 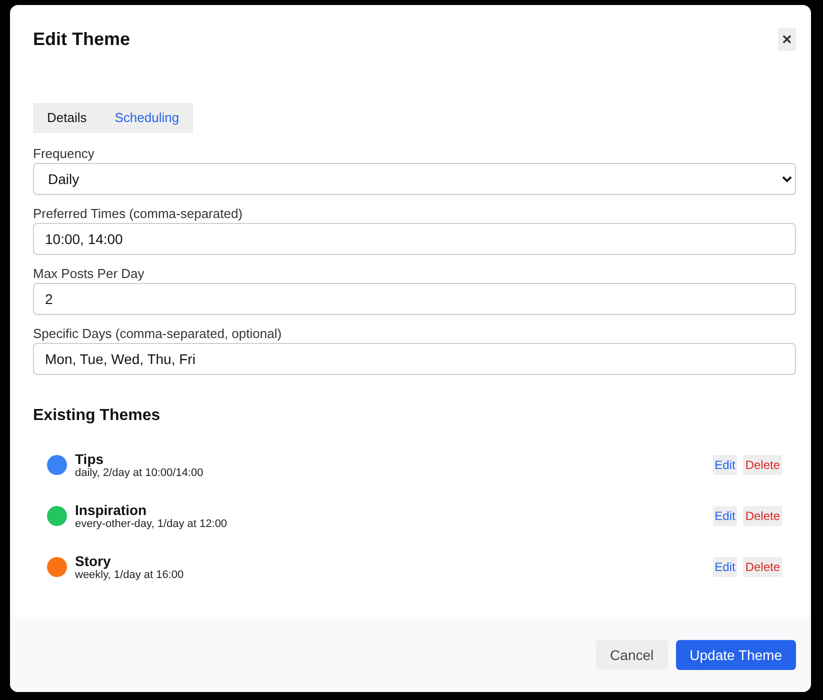 What do you see at coordinates (736, 655) in the screenshot?
I see `update-button: Update Theme` at bounding box center [736, 655].